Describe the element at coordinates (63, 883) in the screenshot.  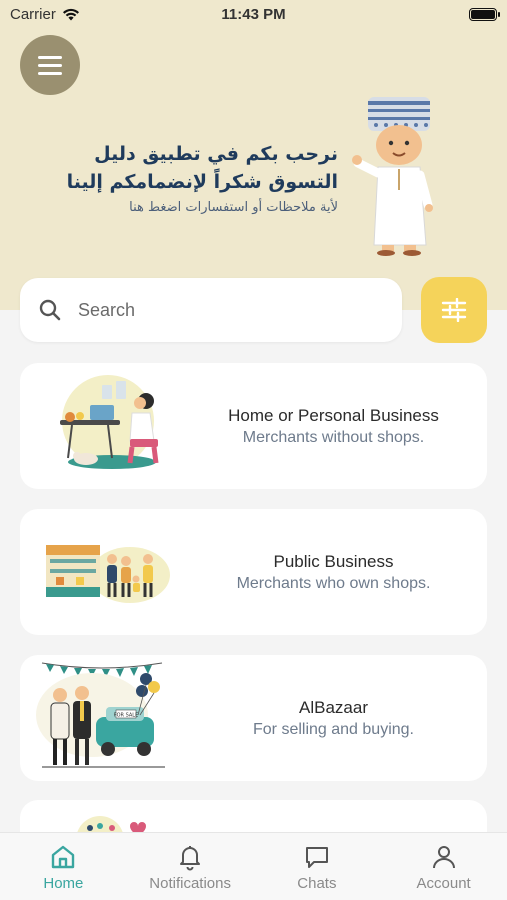
I see `tab-label: Home` at that location.